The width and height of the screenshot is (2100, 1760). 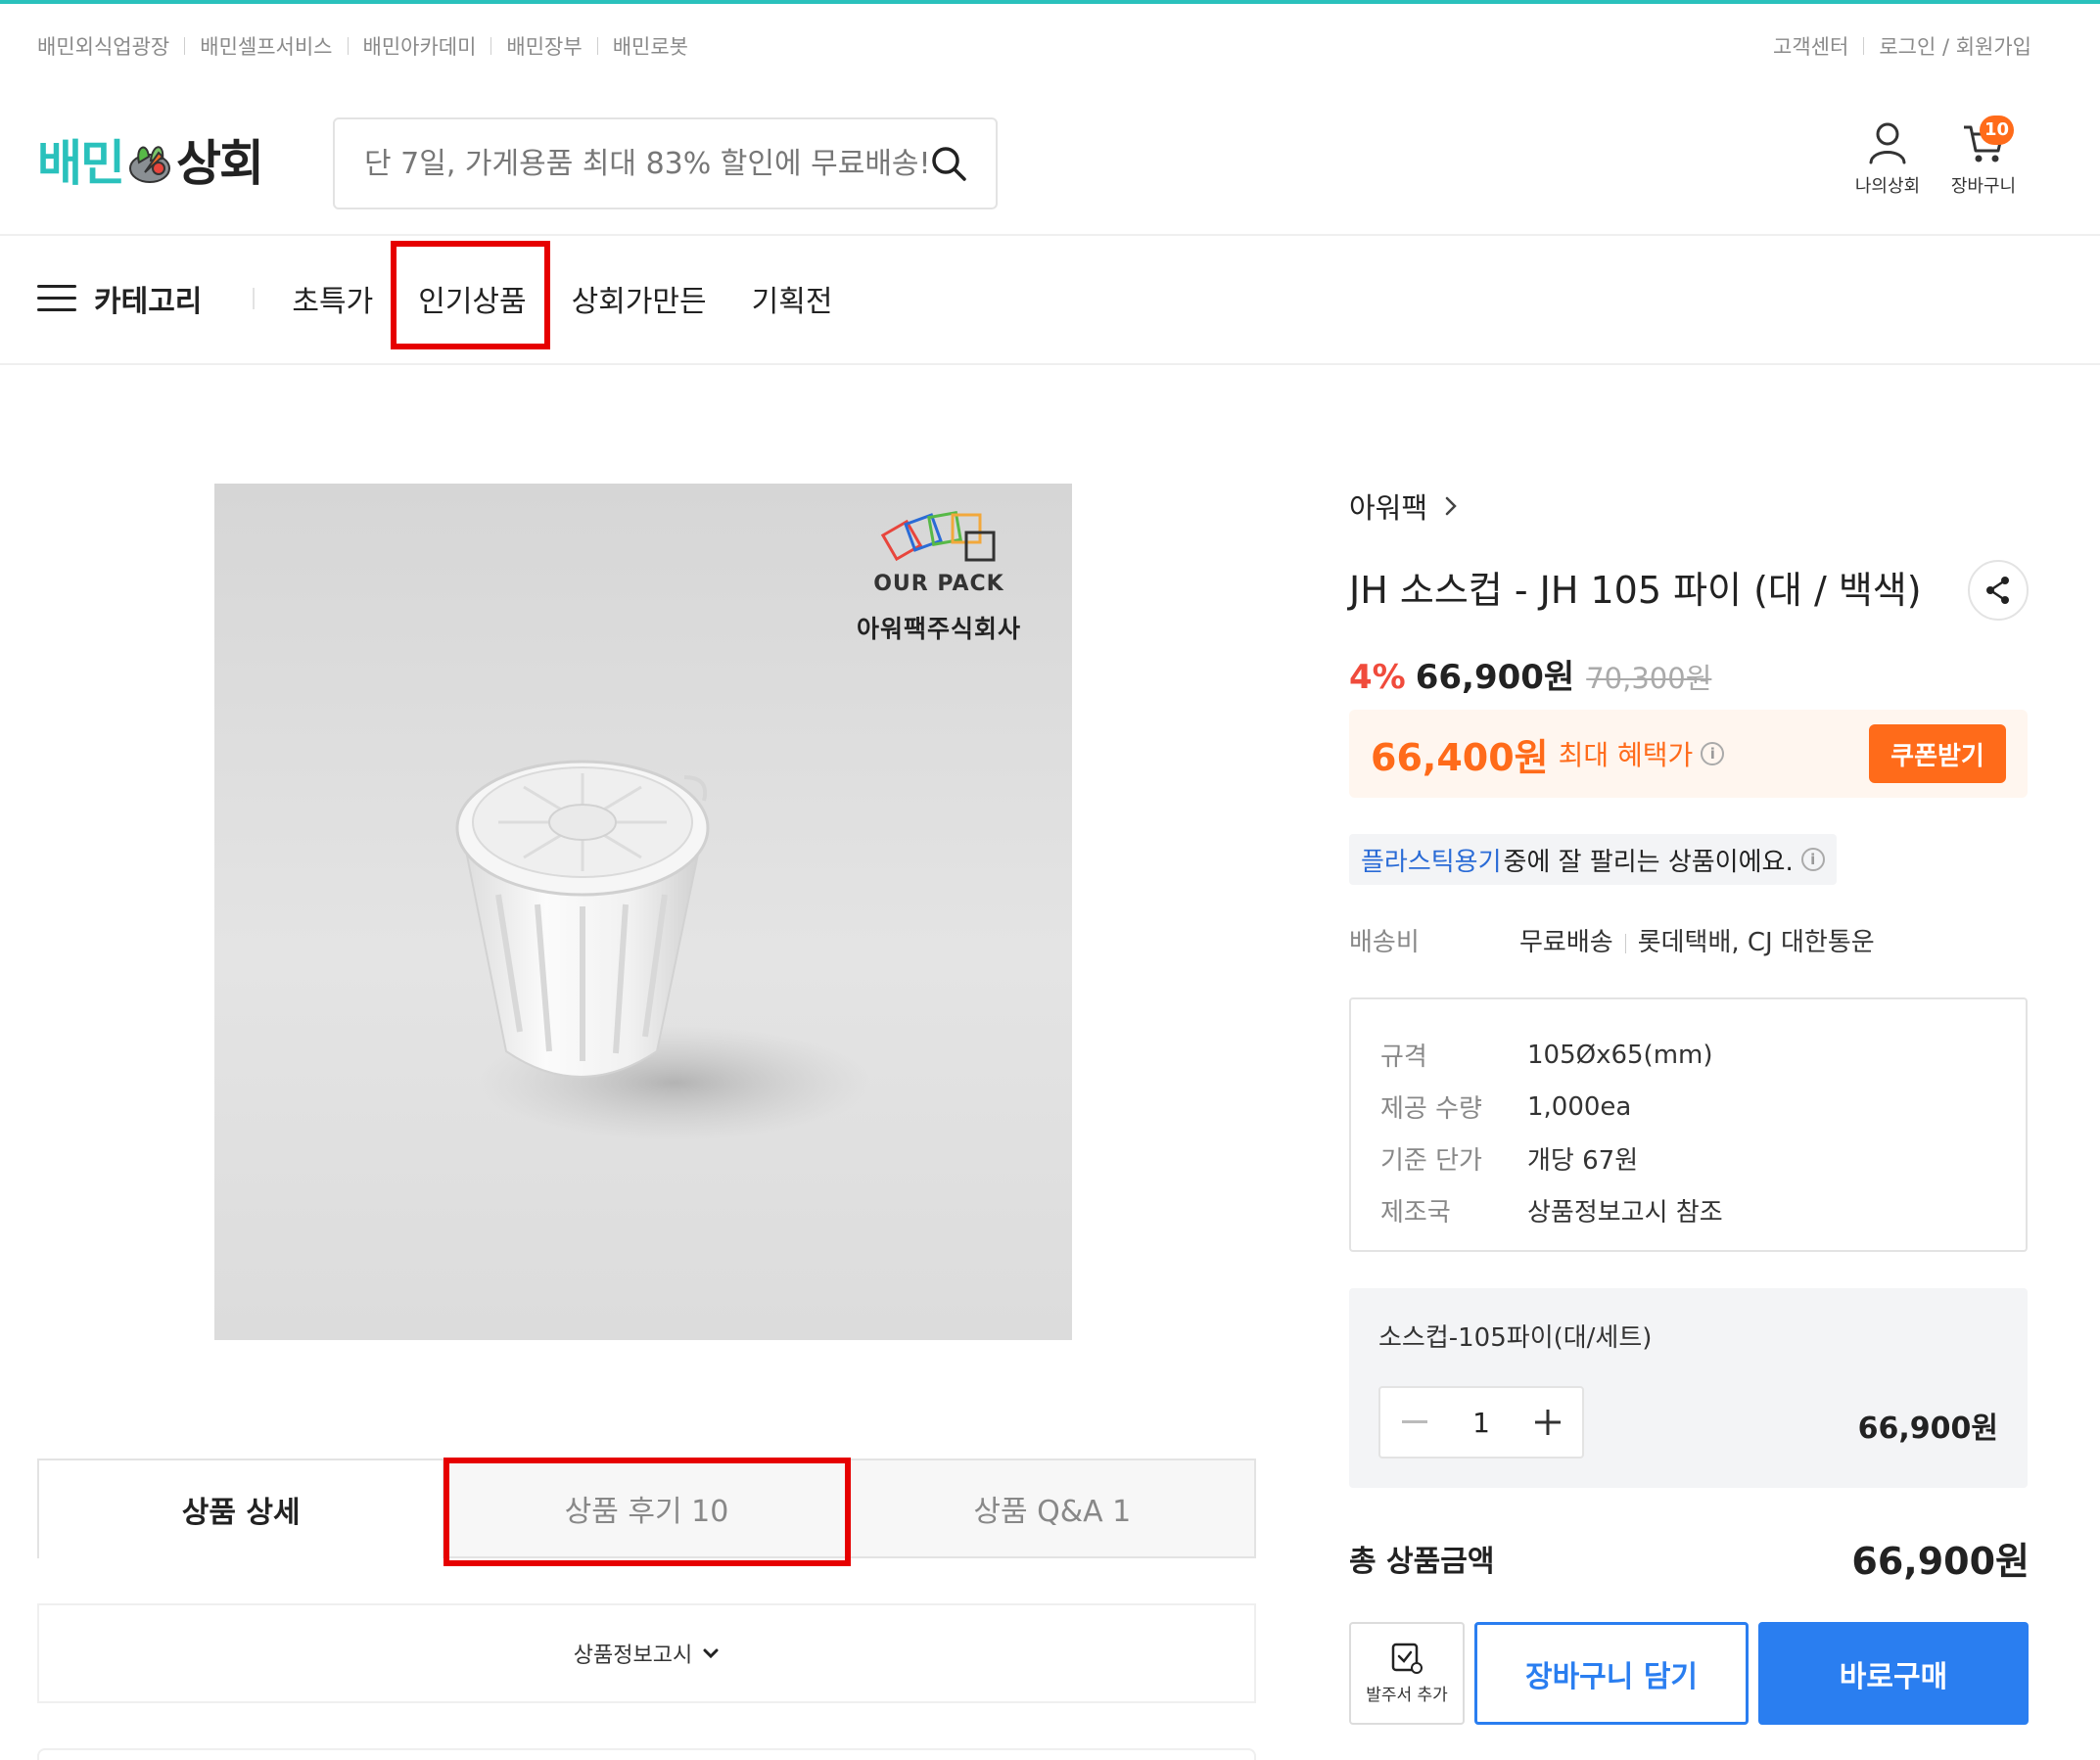 I want to click on util-link-foodservice: 배민외식업광장, so click(x=103, y=46).